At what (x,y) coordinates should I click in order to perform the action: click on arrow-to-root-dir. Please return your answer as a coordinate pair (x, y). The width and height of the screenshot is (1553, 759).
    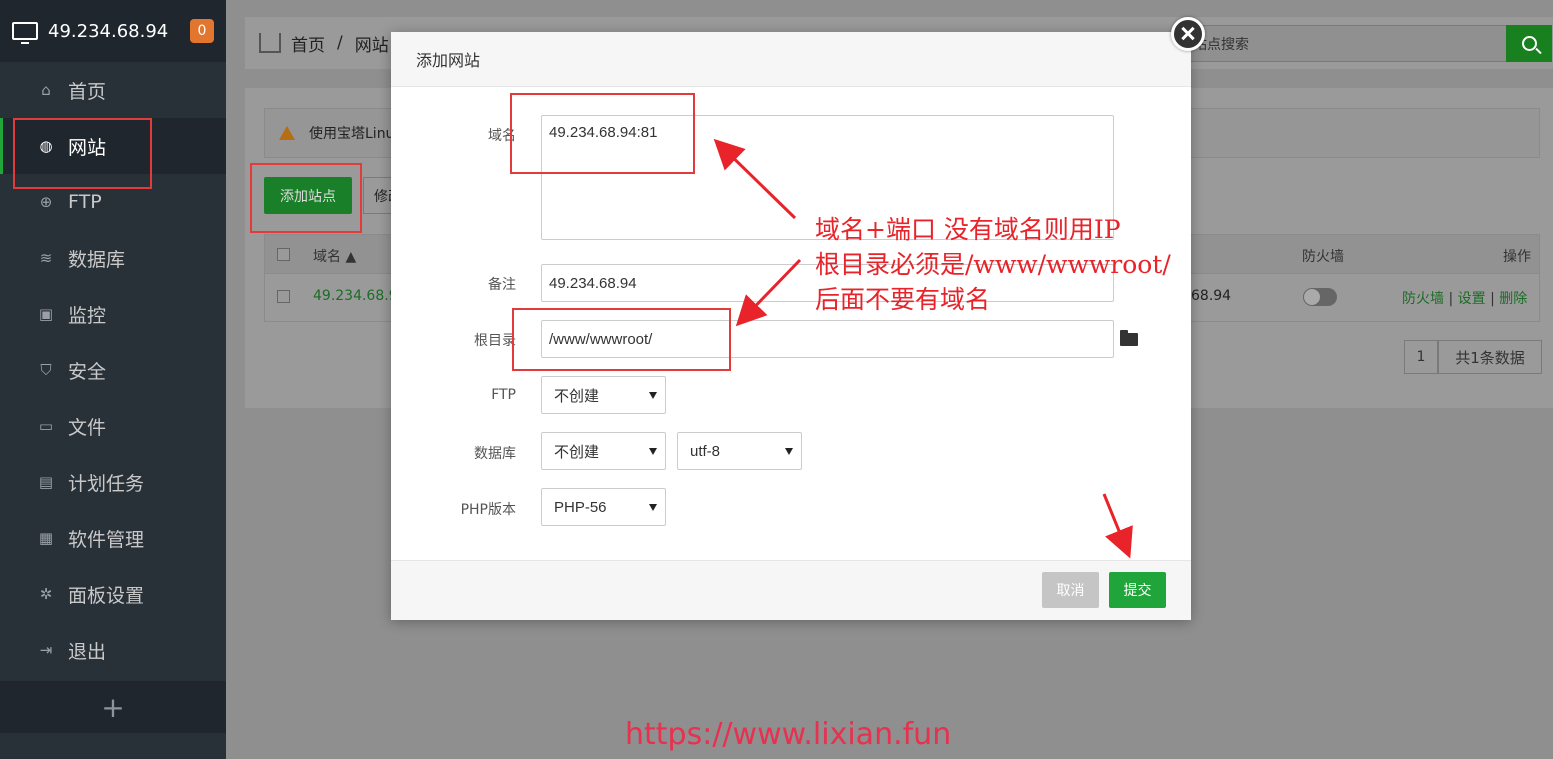
    Looking at the image, I should click on (768, 292).